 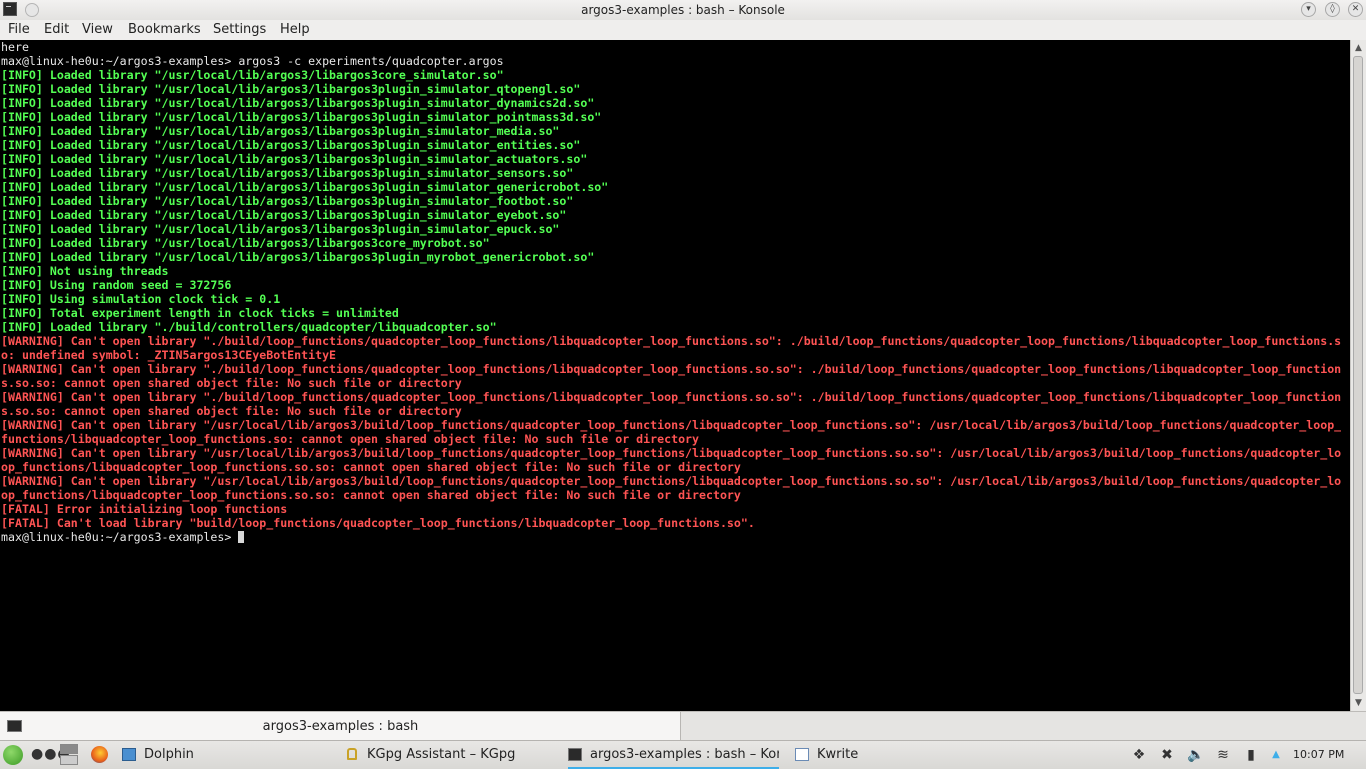 What do you see at coordinates (802, 754) in the screenshot?
I see `kwrite-icon` at bounding box center [802, 754].